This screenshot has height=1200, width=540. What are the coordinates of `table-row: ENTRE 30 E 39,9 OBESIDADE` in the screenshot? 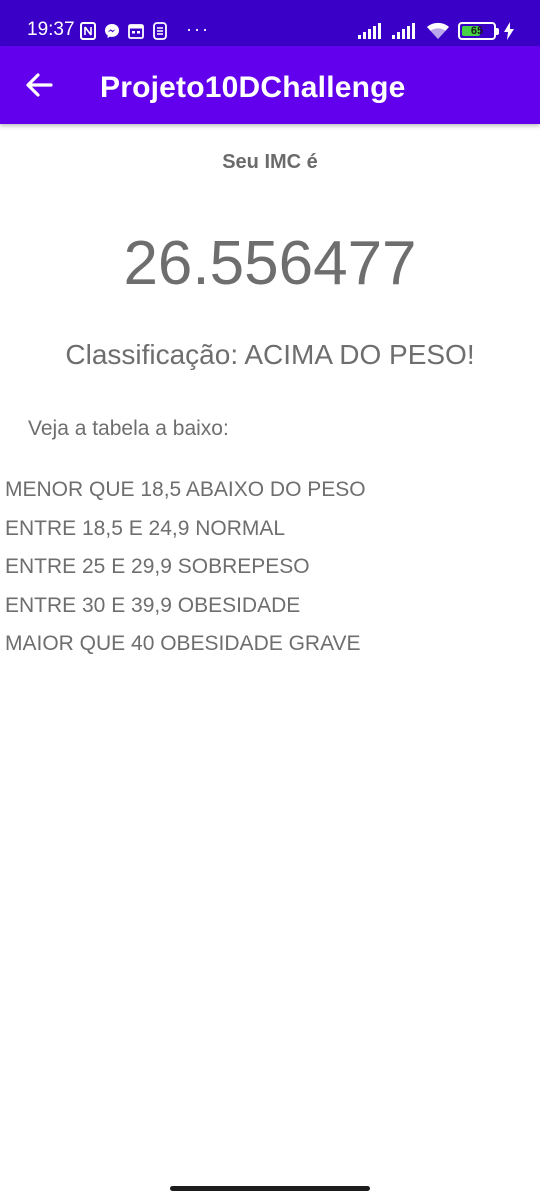 It's located at (153, 605).